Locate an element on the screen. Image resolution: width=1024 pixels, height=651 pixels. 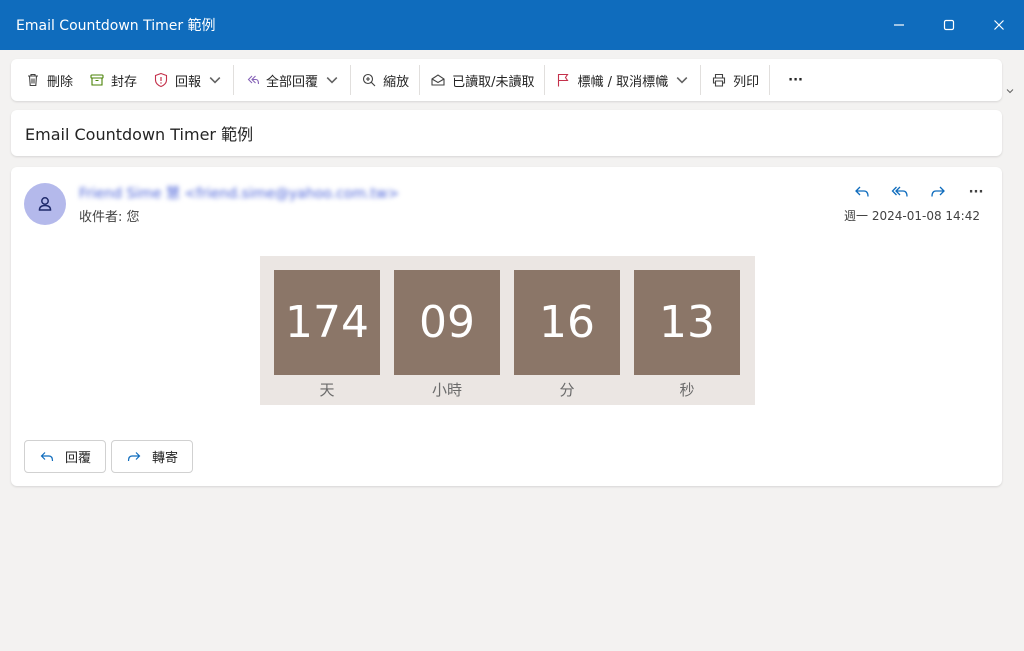
zoom-button: 縮放 is located at coordinates (385, 80).